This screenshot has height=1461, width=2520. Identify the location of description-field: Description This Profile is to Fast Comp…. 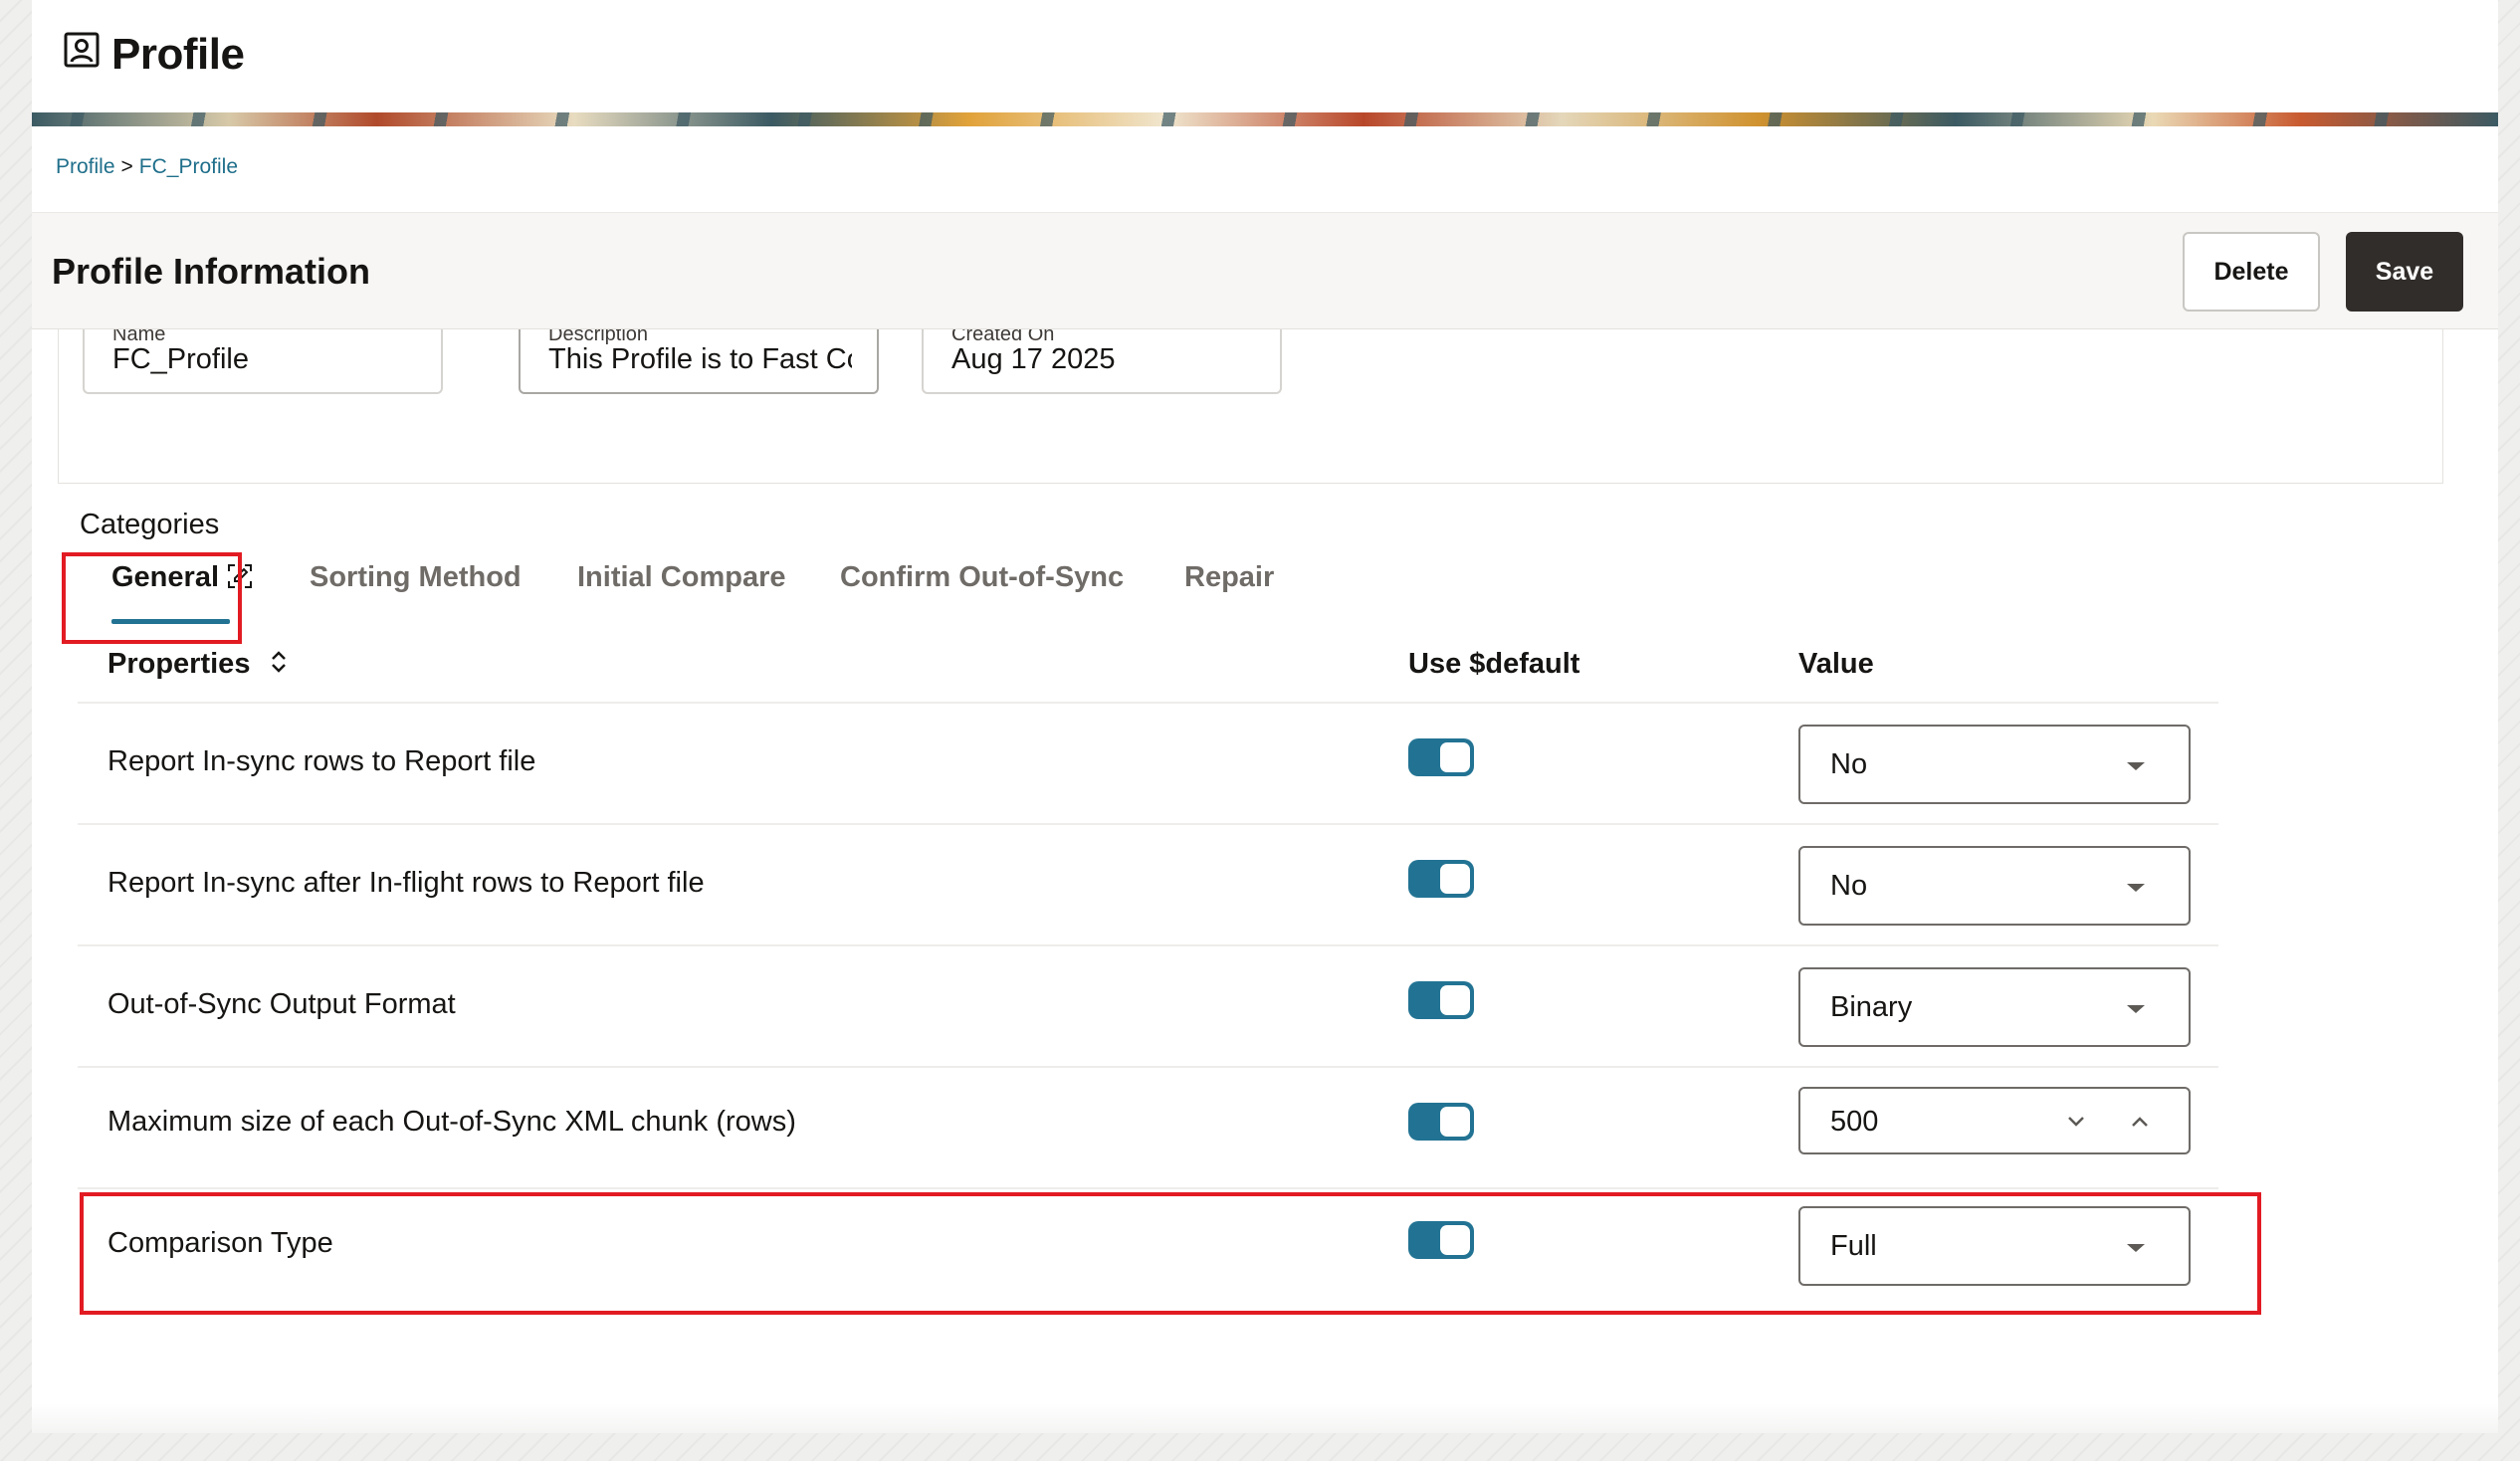
(699, 361).